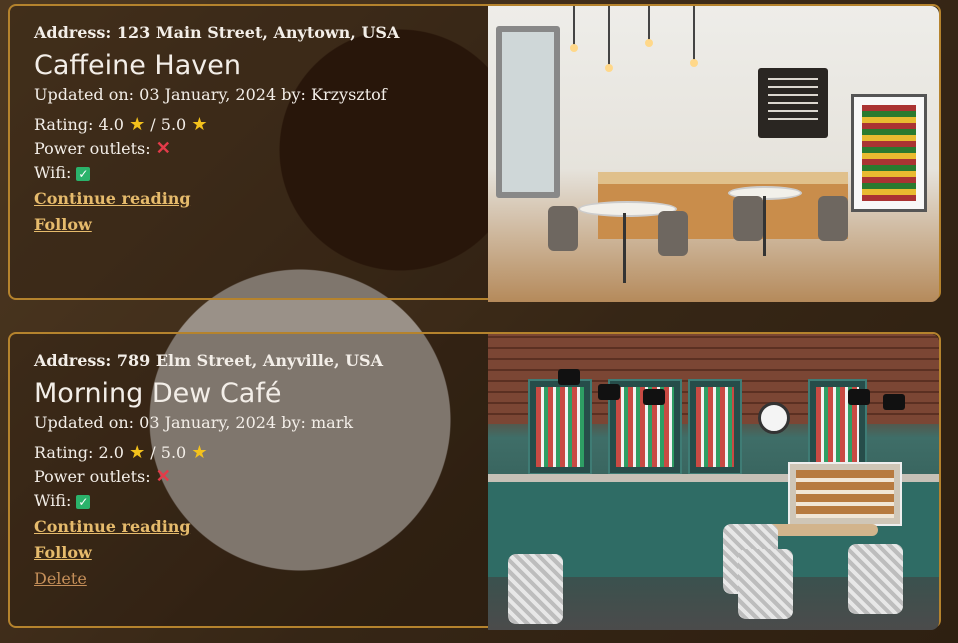  Describe the element at coordinates (209, 360) in the screenshot. I see `cafe-address: Address: 789 Elm Street, Anyville, USA` at that location.